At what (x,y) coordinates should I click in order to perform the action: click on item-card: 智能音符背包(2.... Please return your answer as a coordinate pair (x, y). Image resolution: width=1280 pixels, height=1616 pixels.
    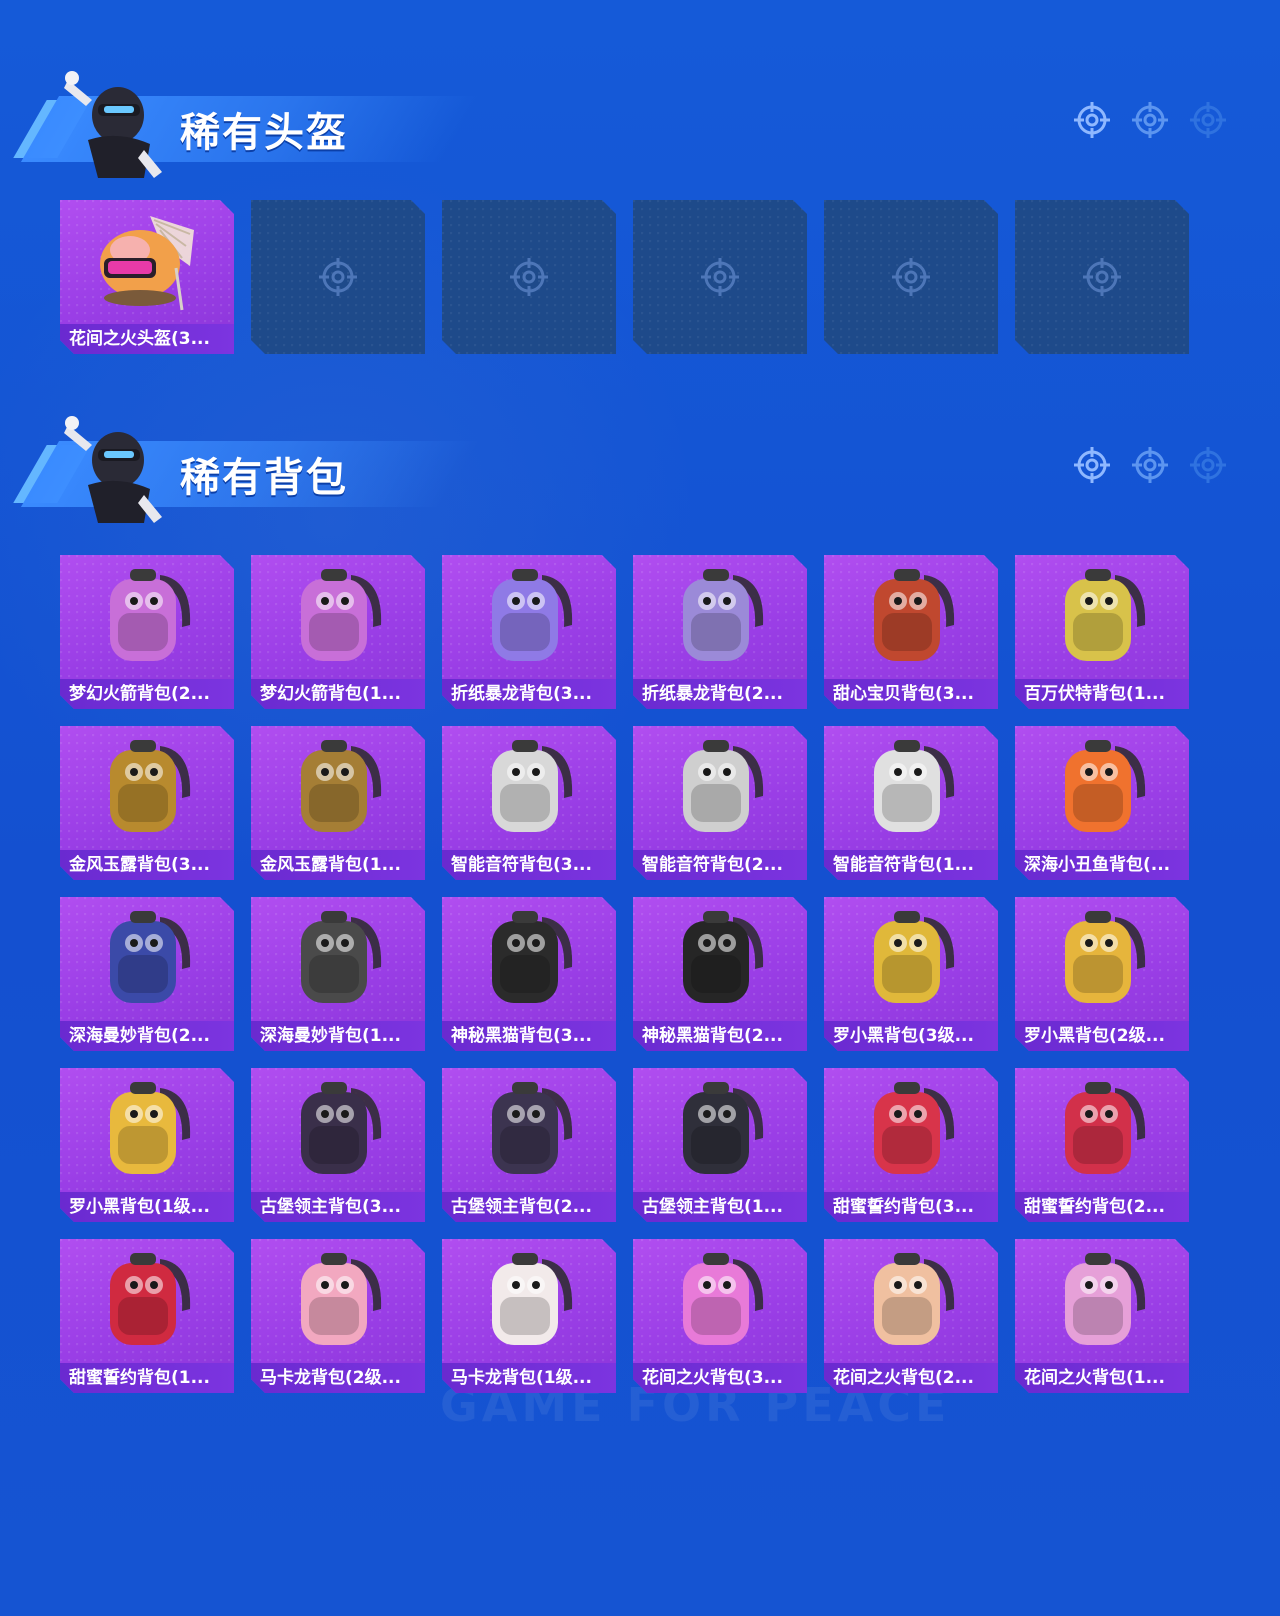
    Looking at the image, I should click on (720, 803).